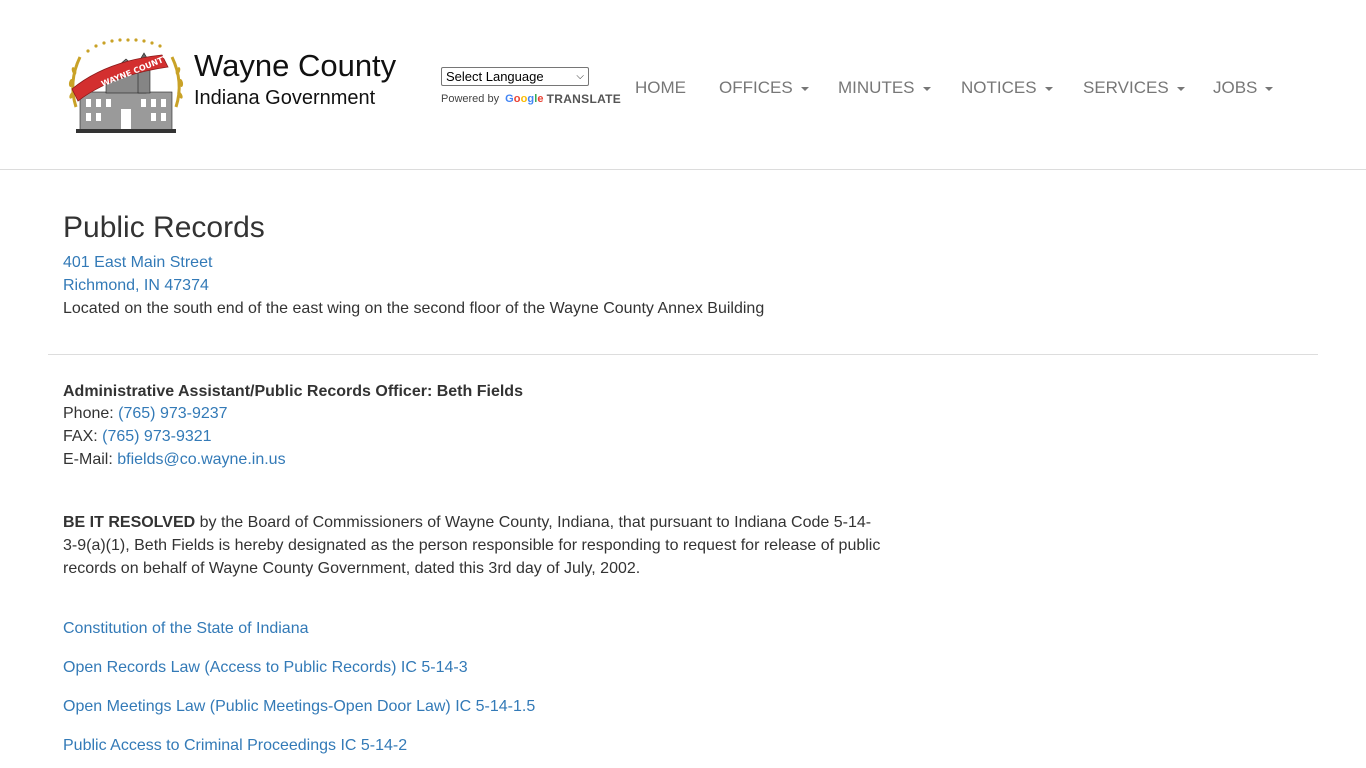  I want to click on site-title: Wayne County, so click(295, 66).